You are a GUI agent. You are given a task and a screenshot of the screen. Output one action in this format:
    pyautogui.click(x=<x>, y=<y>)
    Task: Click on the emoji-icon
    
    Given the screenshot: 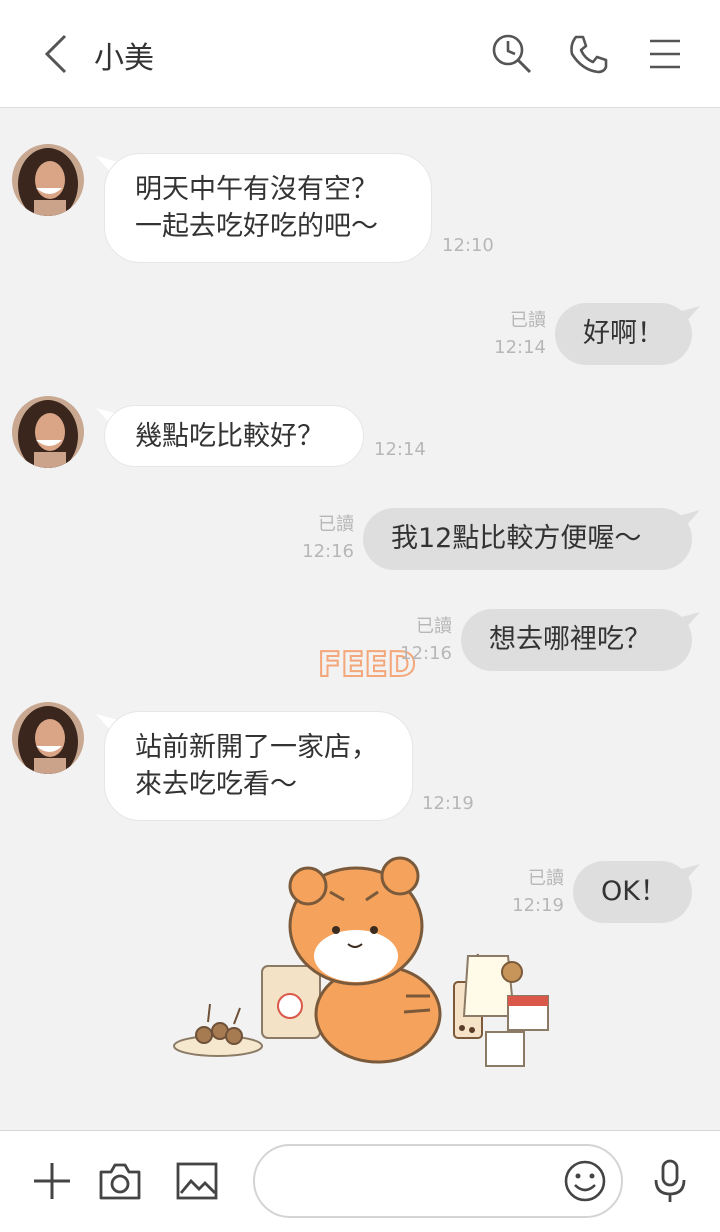 What is the action you would take?
    pyautogui.click(x=585, y=1181)
    